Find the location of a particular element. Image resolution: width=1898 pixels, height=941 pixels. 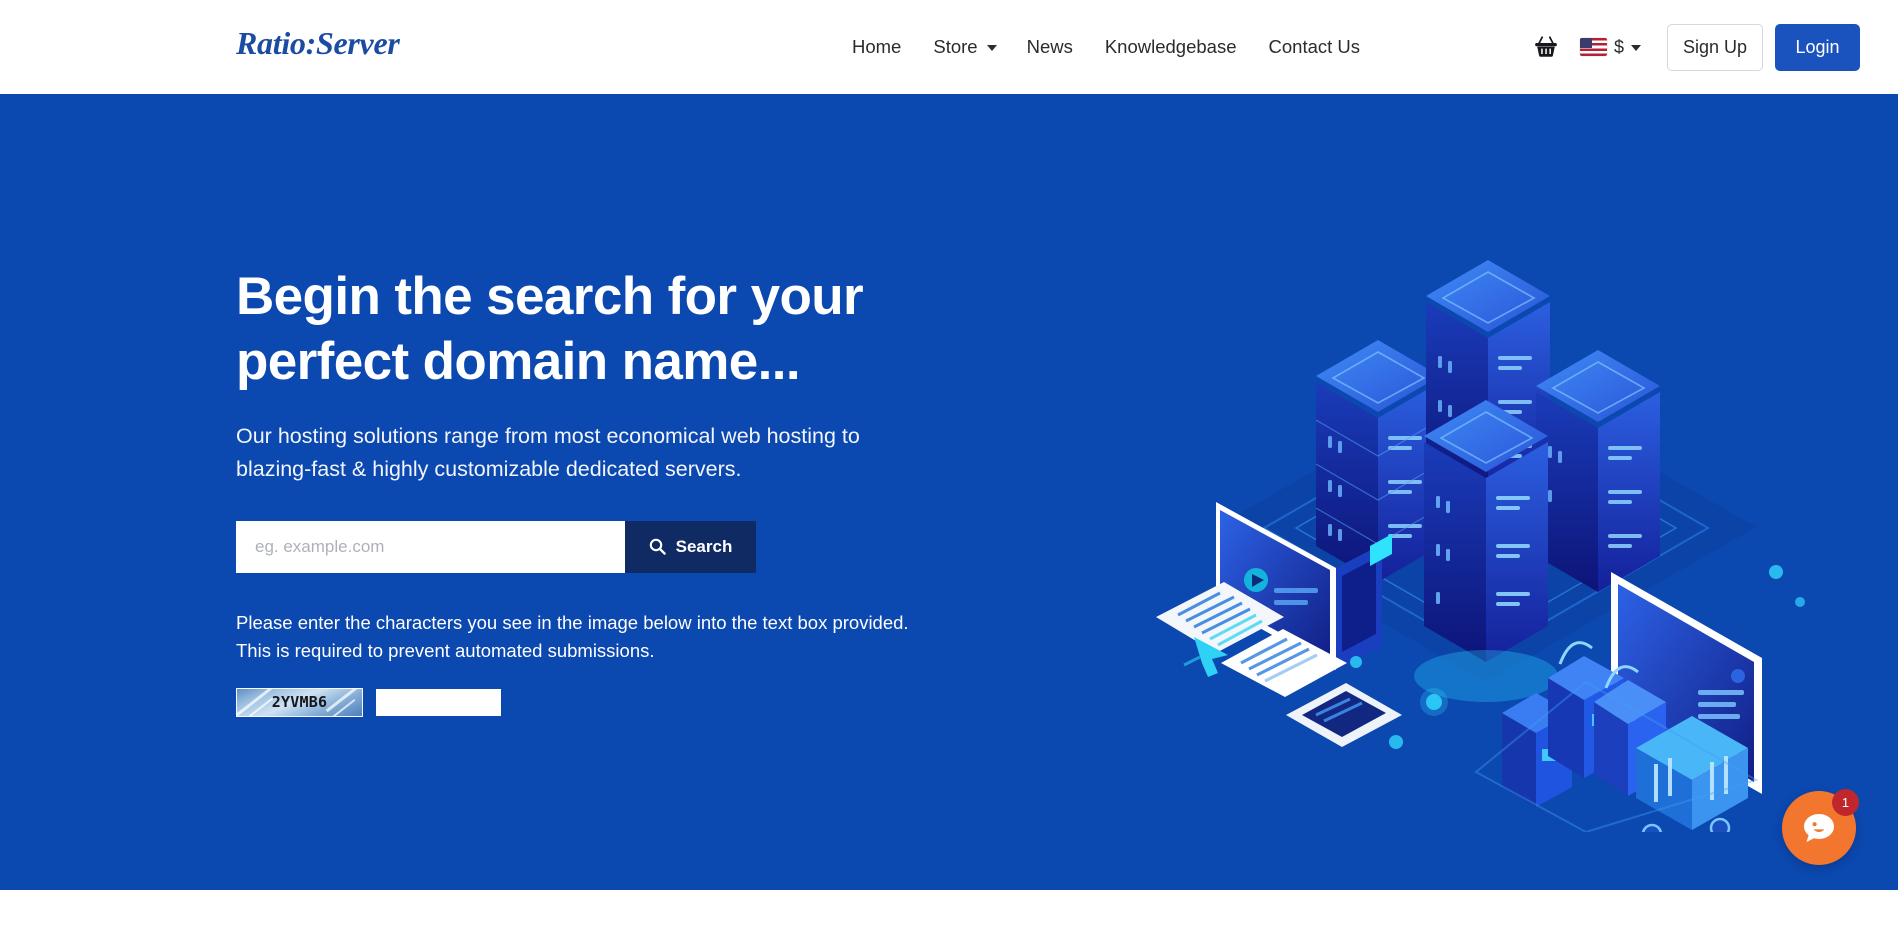

us-flag-icon is located at coordinates (1593, 47).